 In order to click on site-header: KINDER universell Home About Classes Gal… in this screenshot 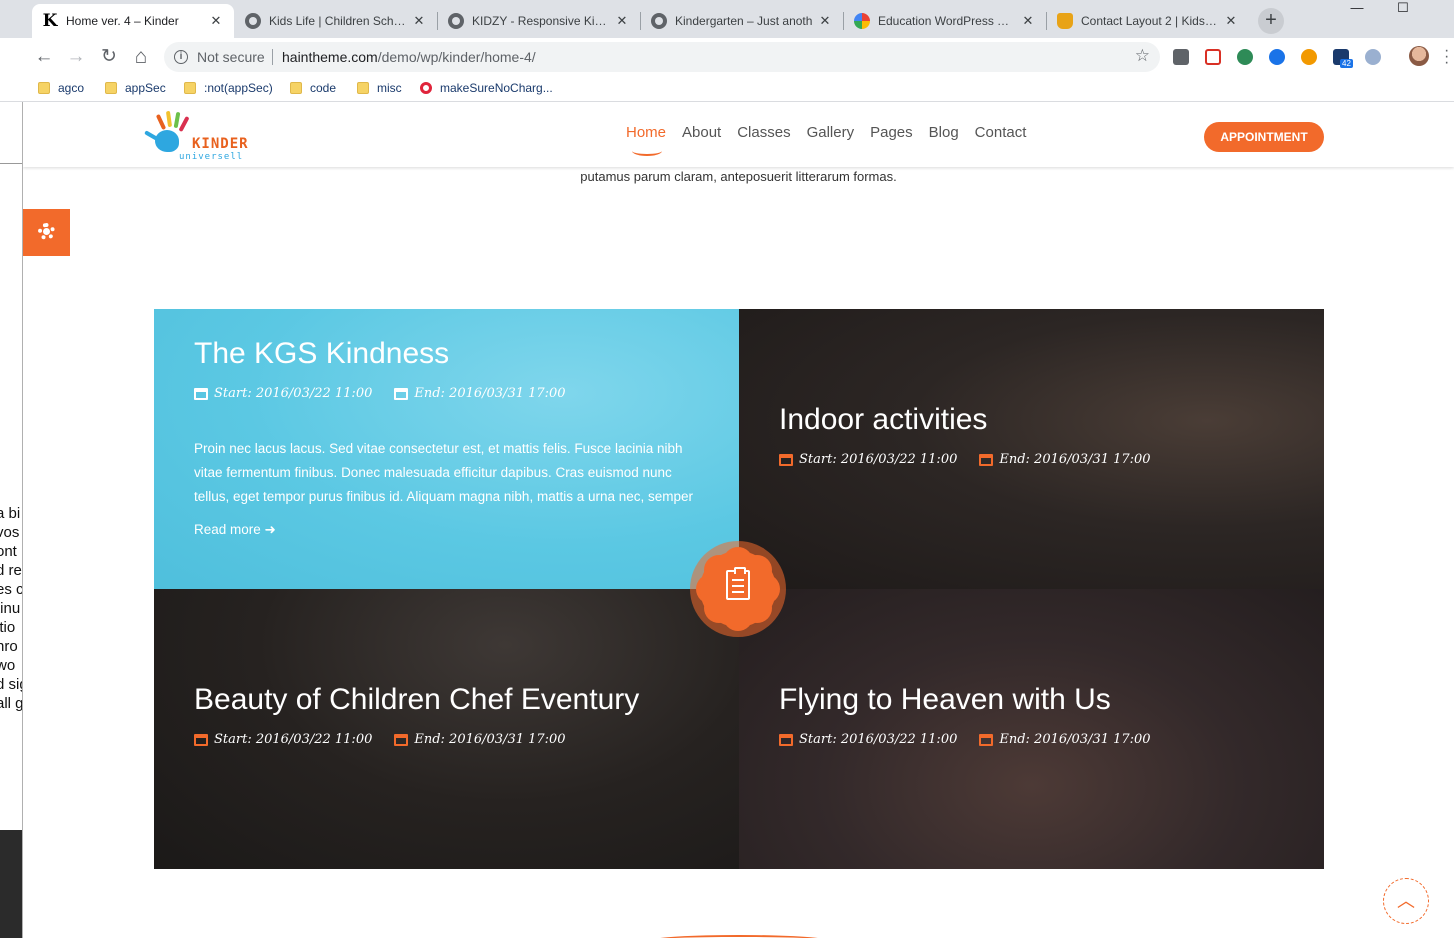, I will do `click(738, 134)`.